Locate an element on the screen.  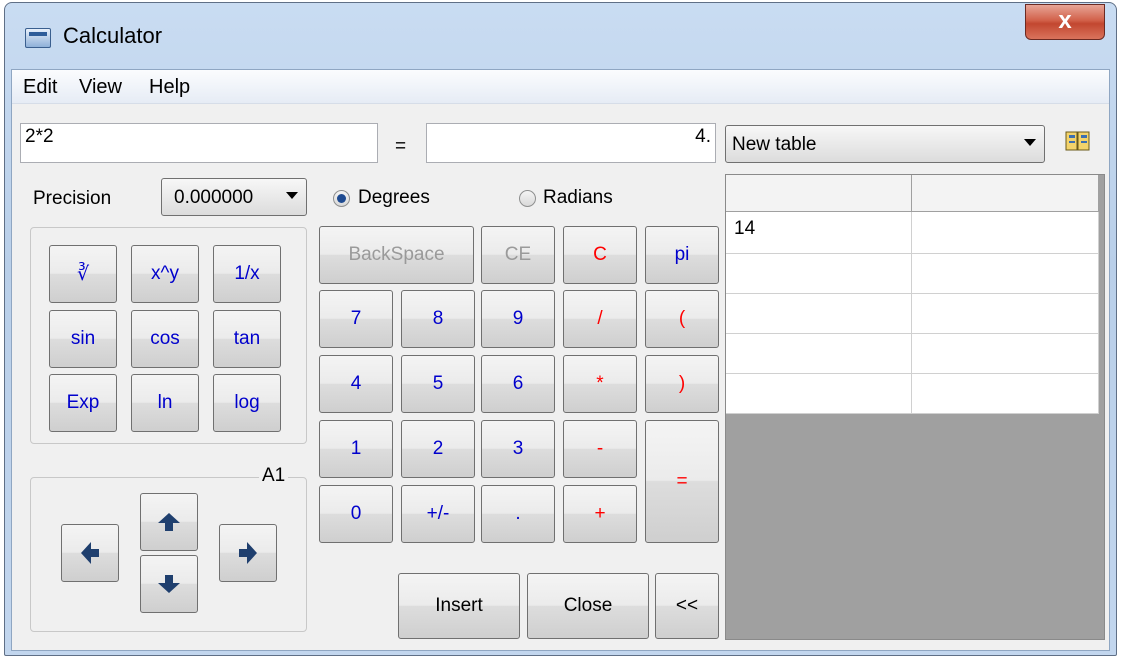
sin-button: sin is located at coordinates (83, 339).